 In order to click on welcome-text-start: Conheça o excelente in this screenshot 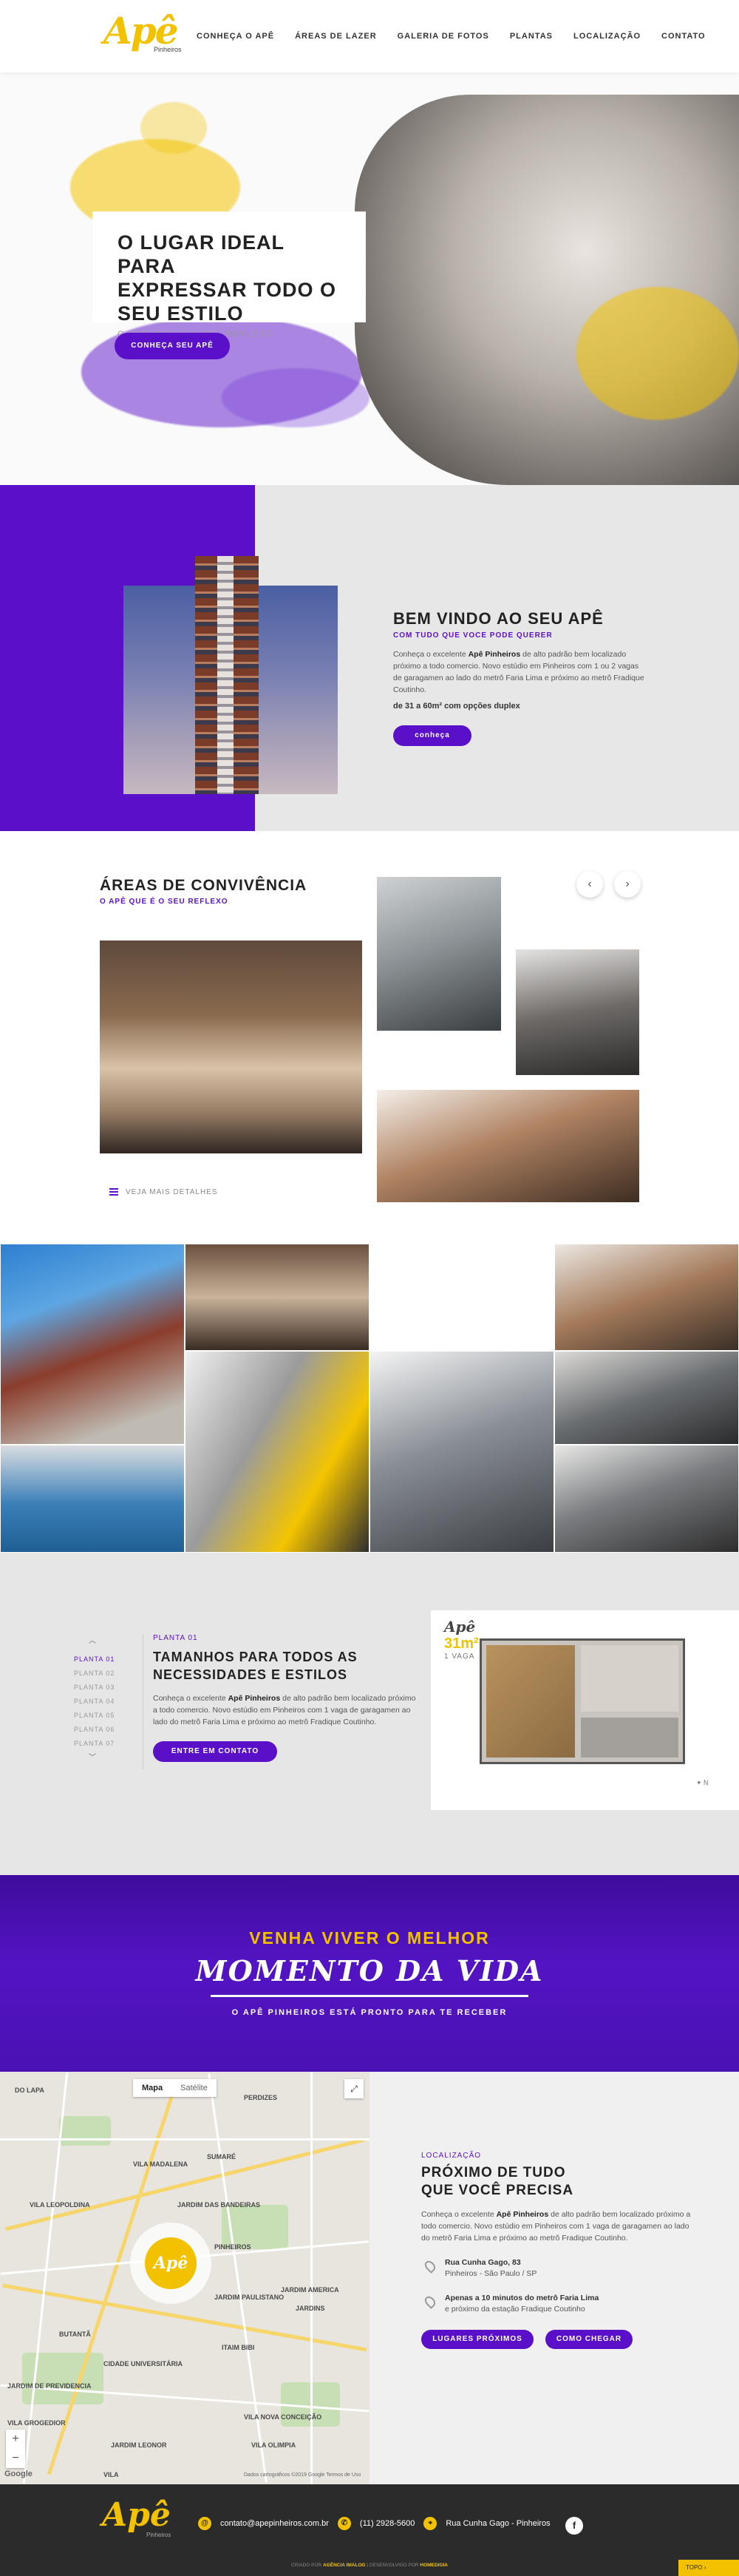, I will do `click(431, 654)`.